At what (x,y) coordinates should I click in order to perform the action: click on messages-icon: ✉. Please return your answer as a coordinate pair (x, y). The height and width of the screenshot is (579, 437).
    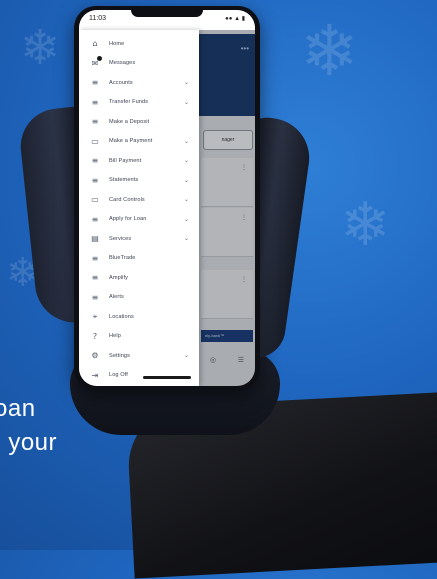
    Looking at the image, I should click on (95, 62).